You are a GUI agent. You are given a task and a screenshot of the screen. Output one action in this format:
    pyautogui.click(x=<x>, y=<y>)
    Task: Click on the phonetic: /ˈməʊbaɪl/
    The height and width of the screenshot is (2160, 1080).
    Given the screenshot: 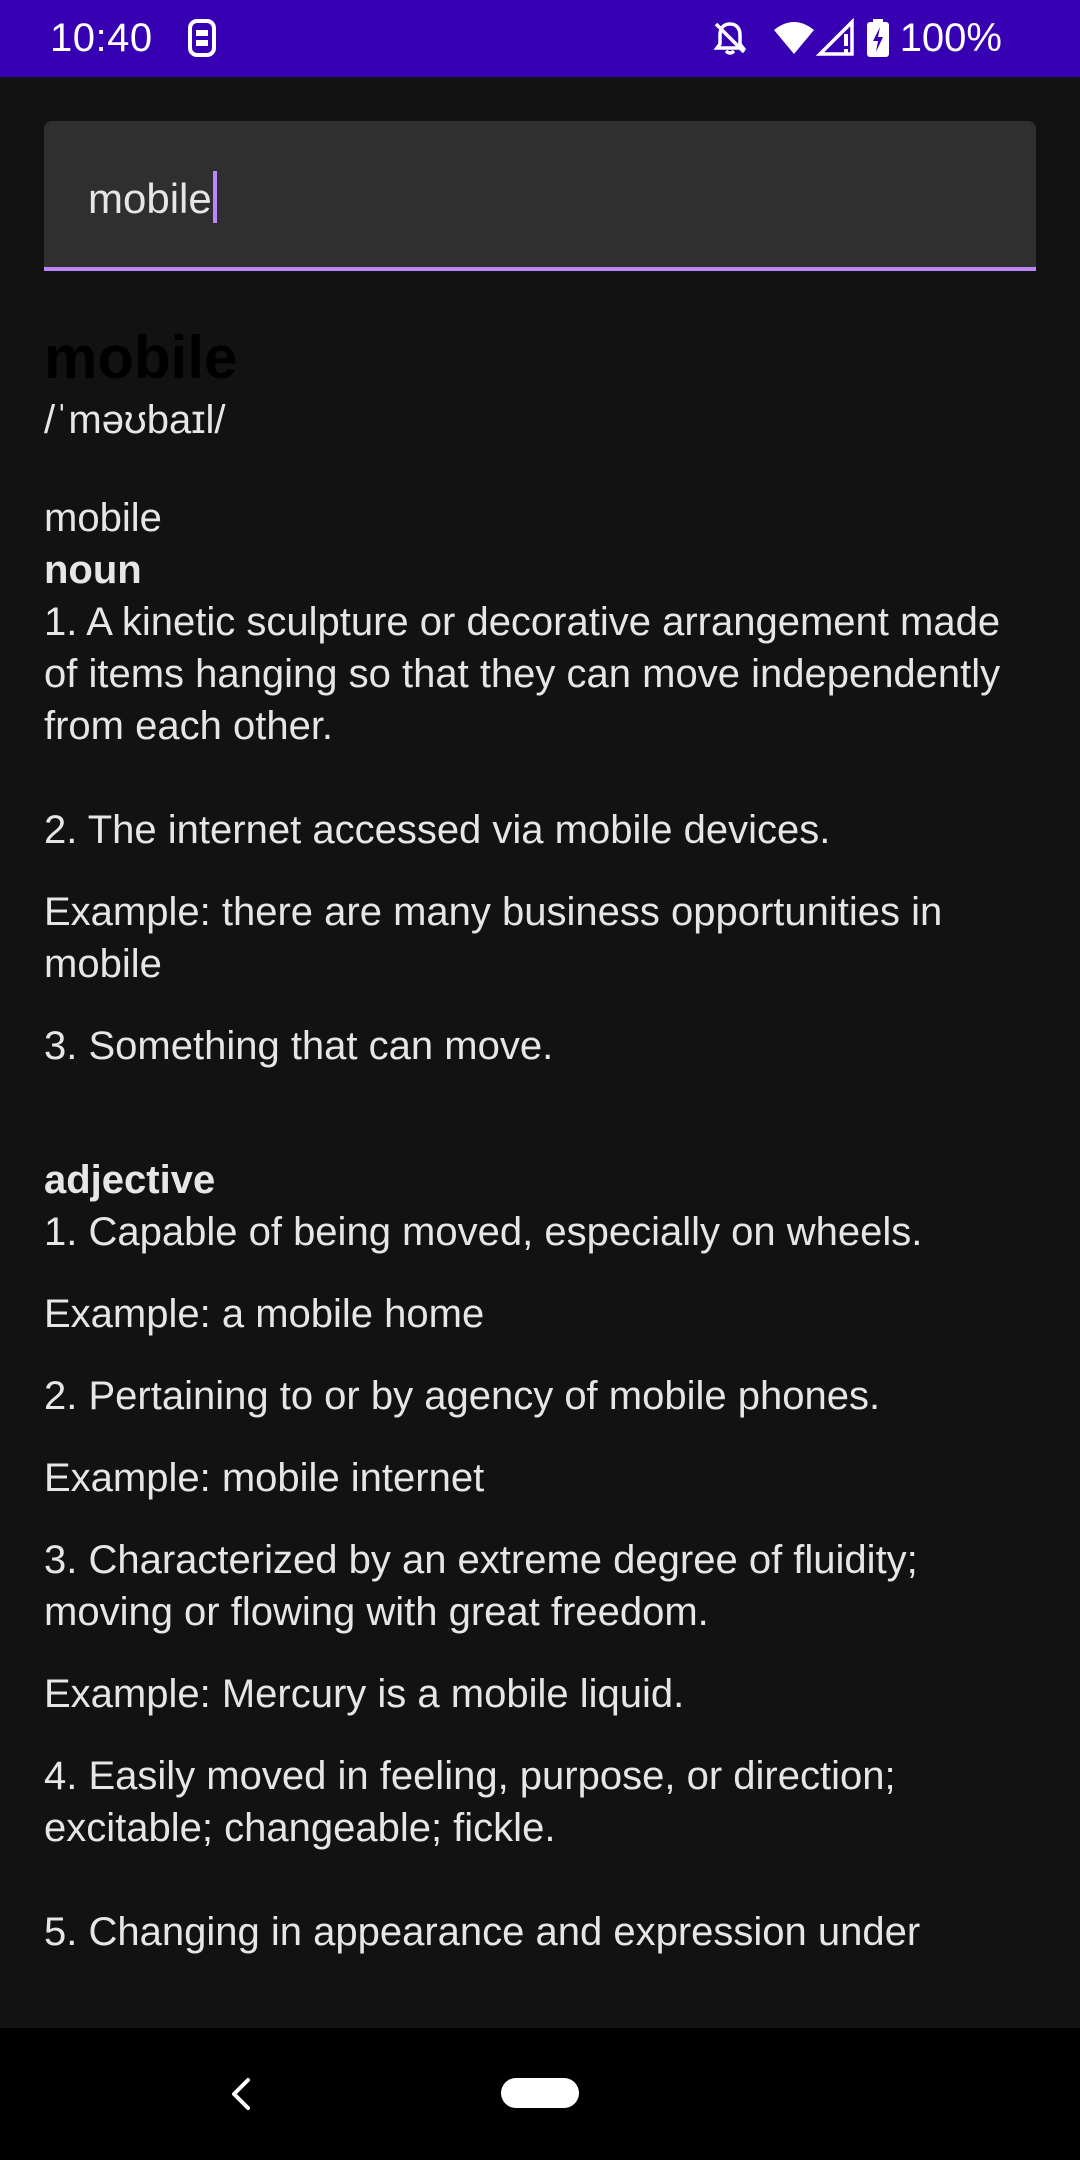 What is the action you would take?
    pyautogui.click(x=135, y=420)
    